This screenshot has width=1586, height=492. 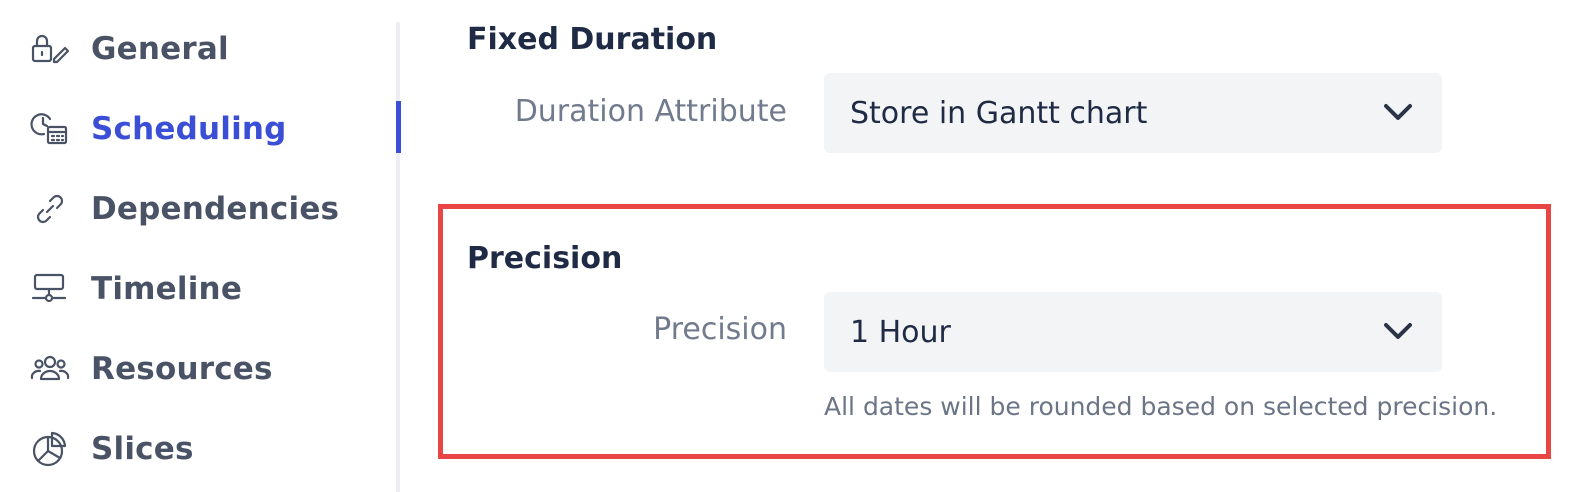 I want to click on duration-attribute-value: Store in Gantt chart, so click(x=999, y=113).